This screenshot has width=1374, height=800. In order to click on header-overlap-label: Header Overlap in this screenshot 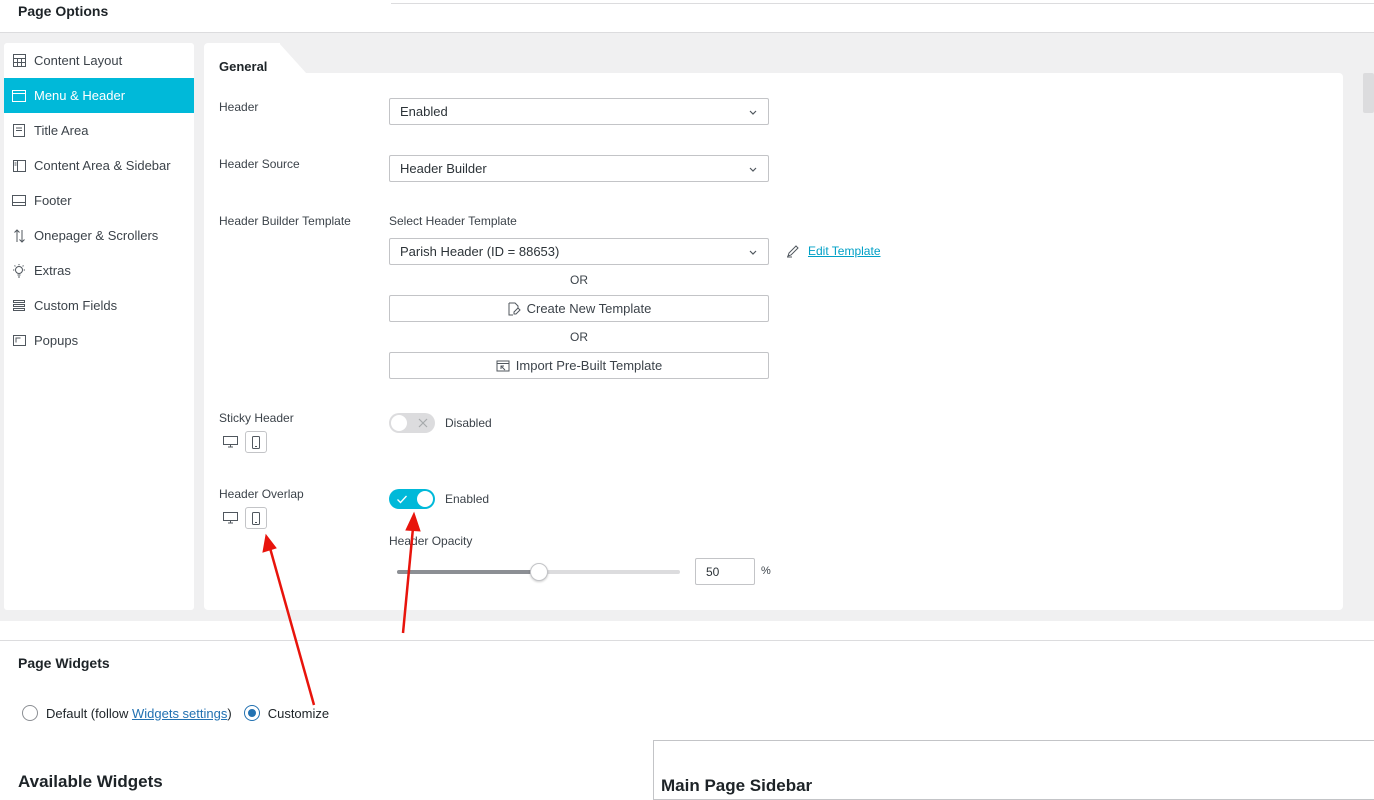, I will do `click(261, 494)`.